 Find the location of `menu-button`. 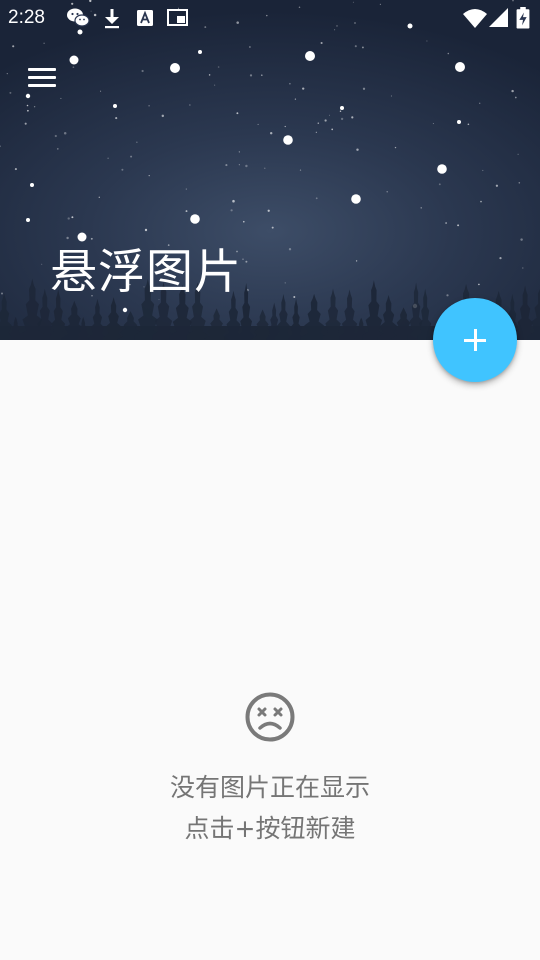

menu-button is located at coordinates (42, 78).